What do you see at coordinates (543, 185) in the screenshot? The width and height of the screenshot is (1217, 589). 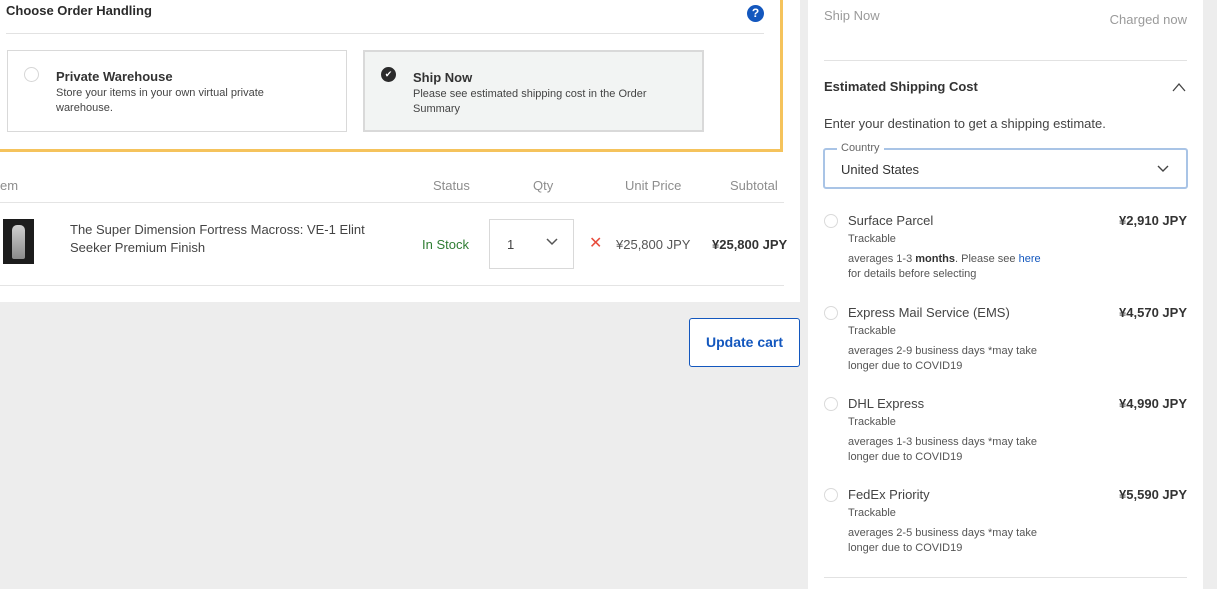 I see `col-header-qty: Qty` at bounding box center [543, 185].